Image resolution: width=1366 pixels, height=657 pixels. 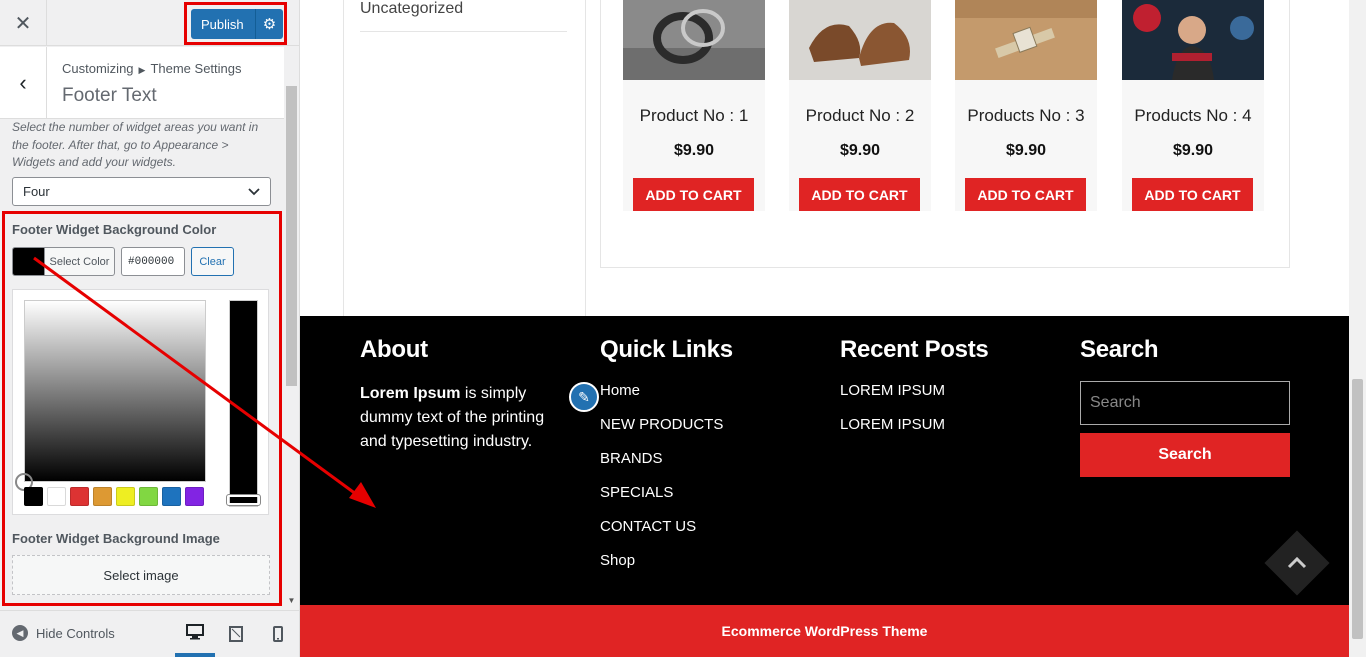 I want to click on chevron-down-icon, so click(x=254, y=191).